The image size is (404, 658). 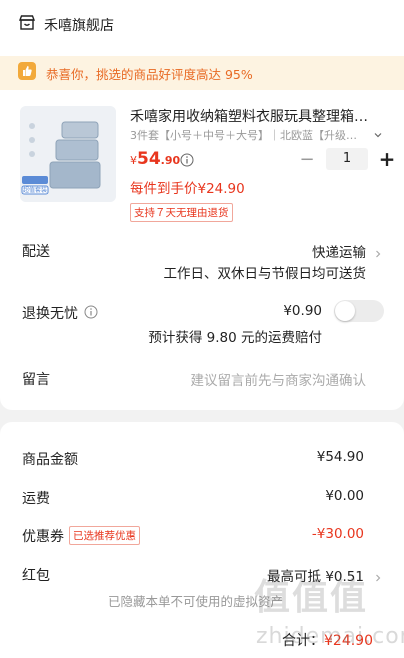 What do you see at coordinates (265, 274) in the screenshot?
I see `shipping-note: 工作日、双休日与节假日均可送货` at bounding box center [265, 274].